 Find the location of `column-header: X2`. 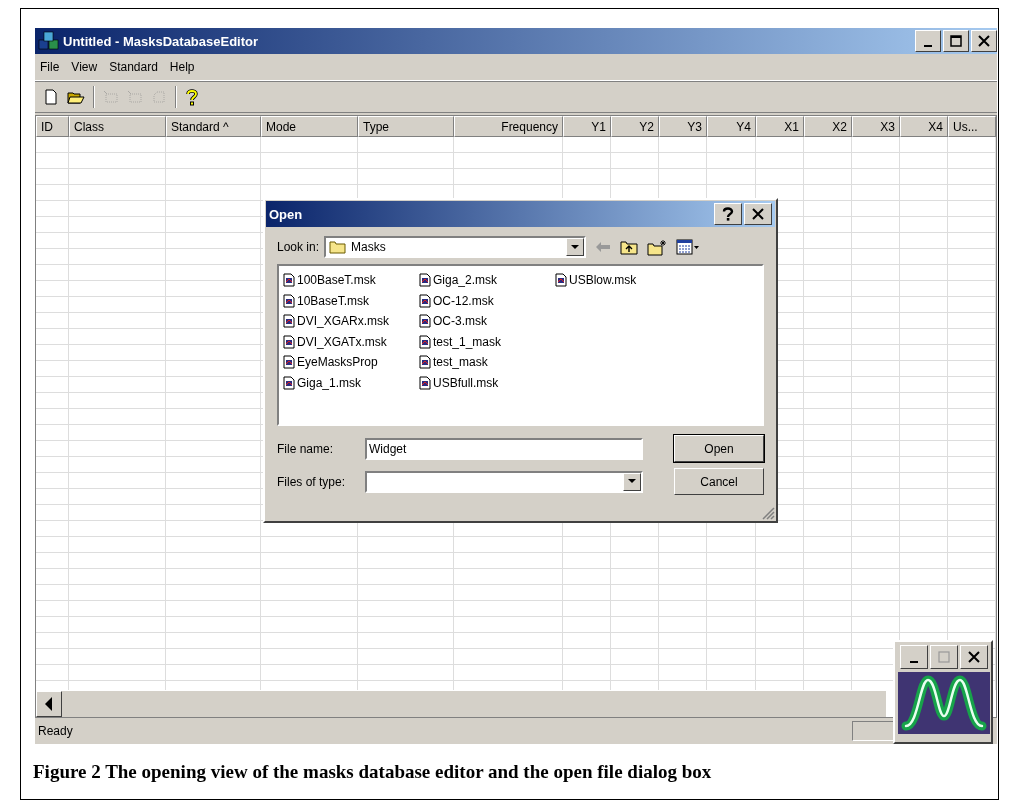

column-header: X2 is located at coordinates (828, 126).